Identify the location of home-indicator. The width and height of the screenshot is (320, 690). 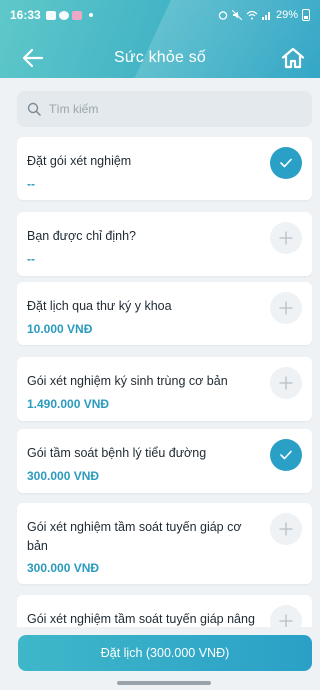
(164, 683).